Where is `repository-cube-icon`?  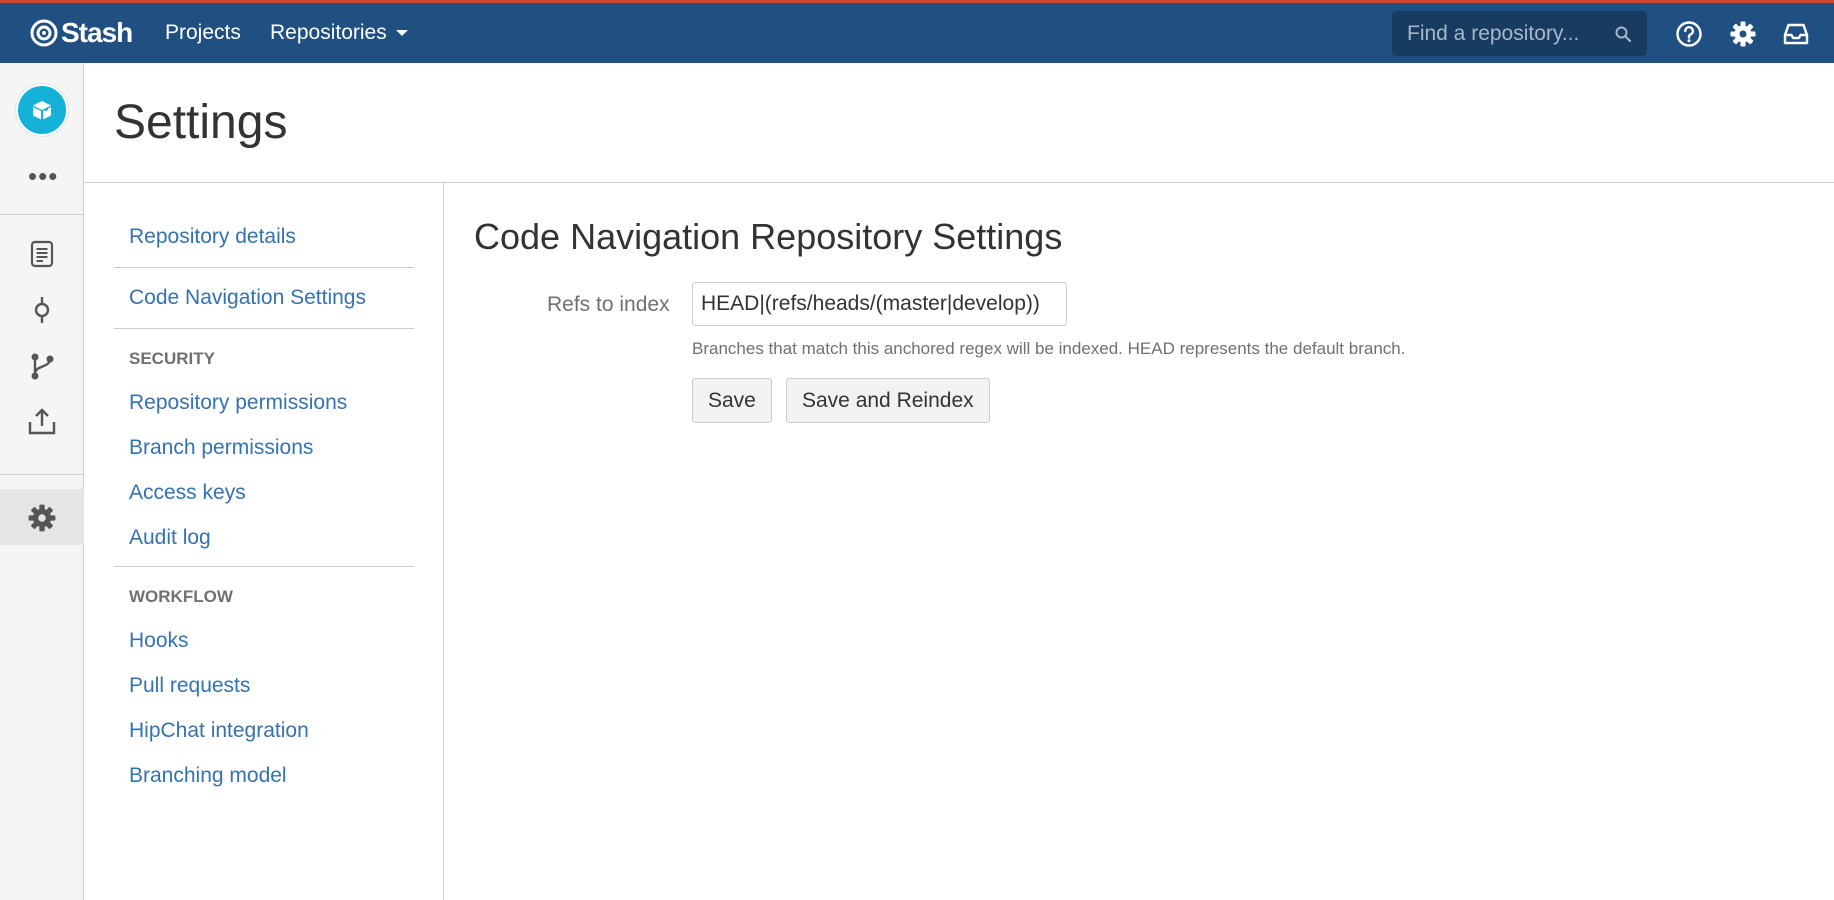 repository-cube-icon is located at coordinates (42, 110).